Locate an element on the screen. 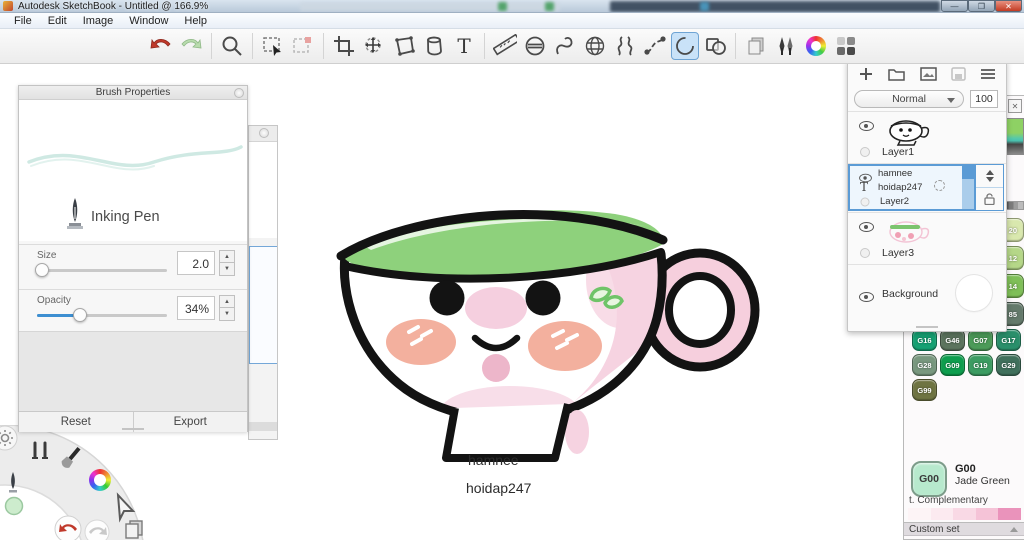 This screenshot has width=1024, height=540. blend-mode-select: Normal is located at coordinates (909, 99).